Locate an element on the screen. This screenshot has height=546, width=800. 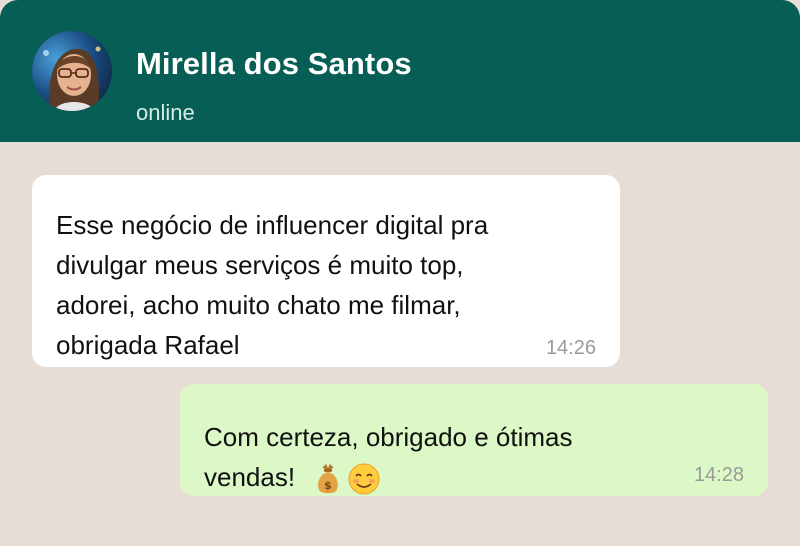
emoji-row: $ is located at coordinates (354, 479).